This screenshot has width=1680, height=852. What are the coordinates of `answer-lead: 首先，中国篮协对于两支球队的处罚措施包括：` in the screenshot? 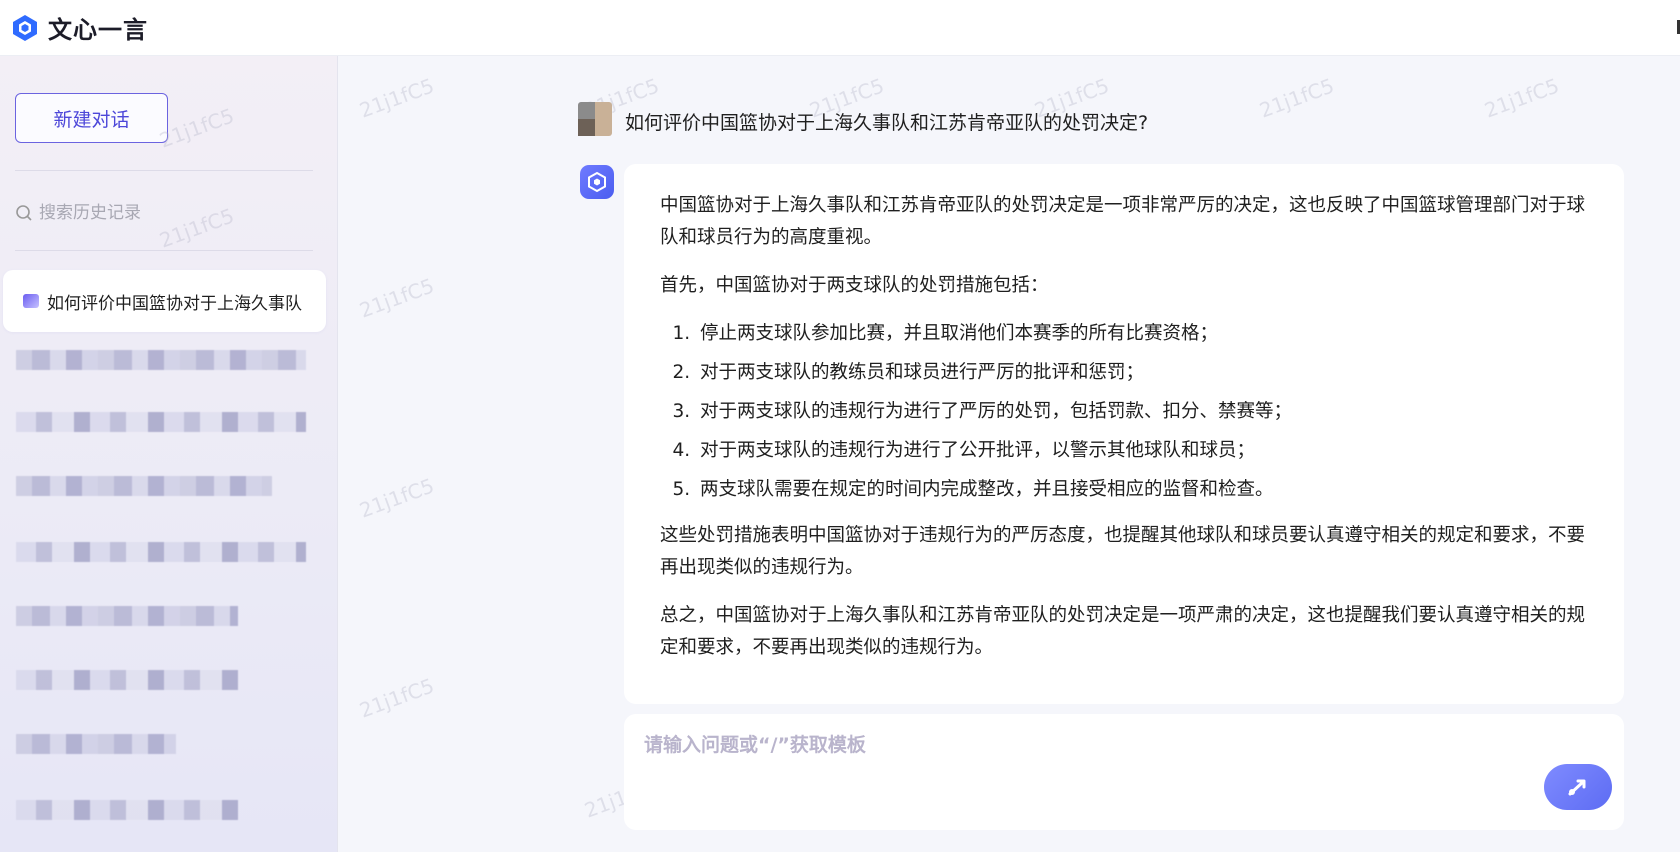 It's located at (854, 285).